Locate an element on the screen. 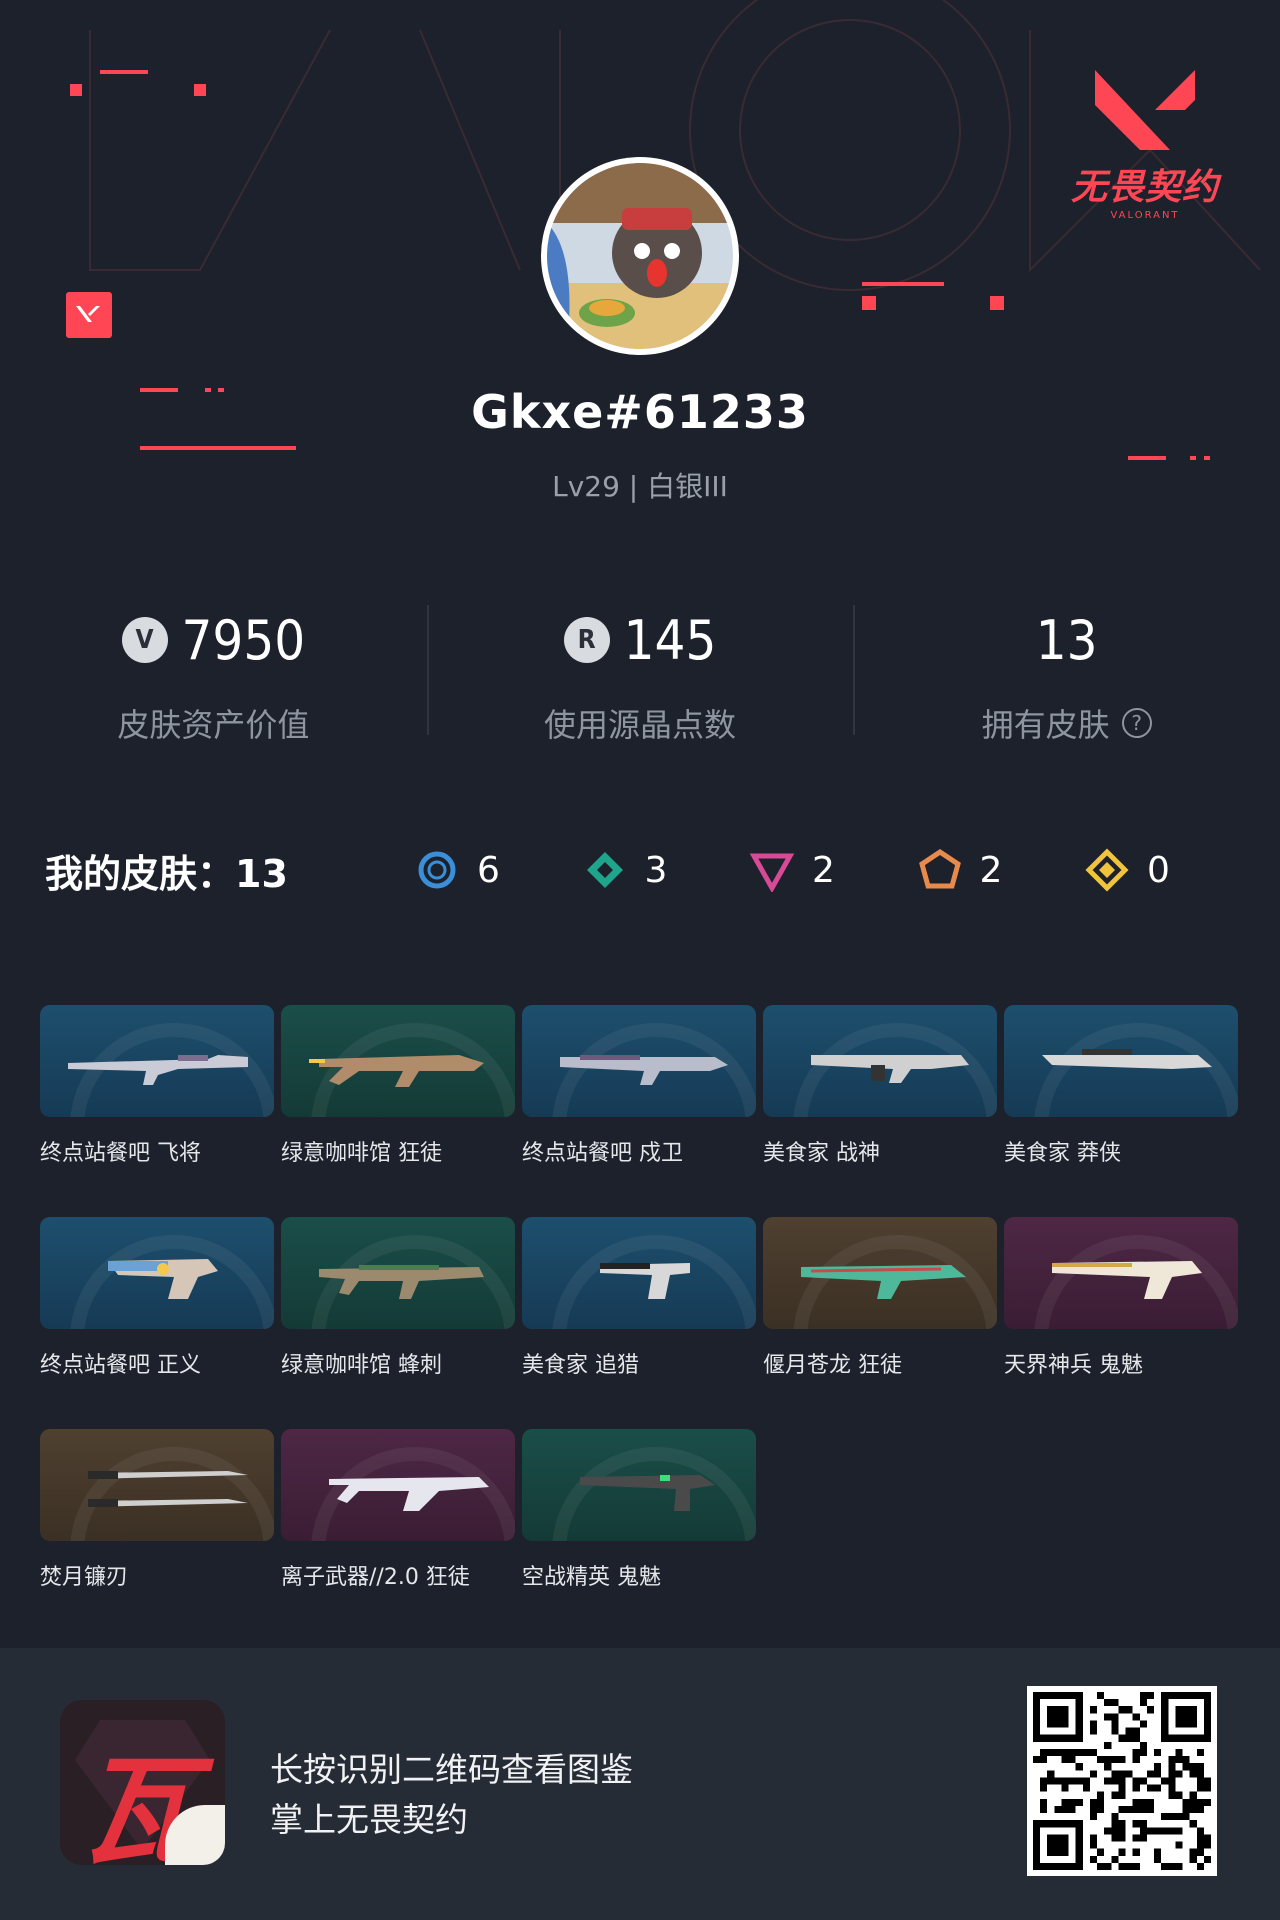 Image resolution: width=1280 pixels, height=1920 pixels. skin-name: 美食家 莽侠 is located at coordinates (1062, 1153).